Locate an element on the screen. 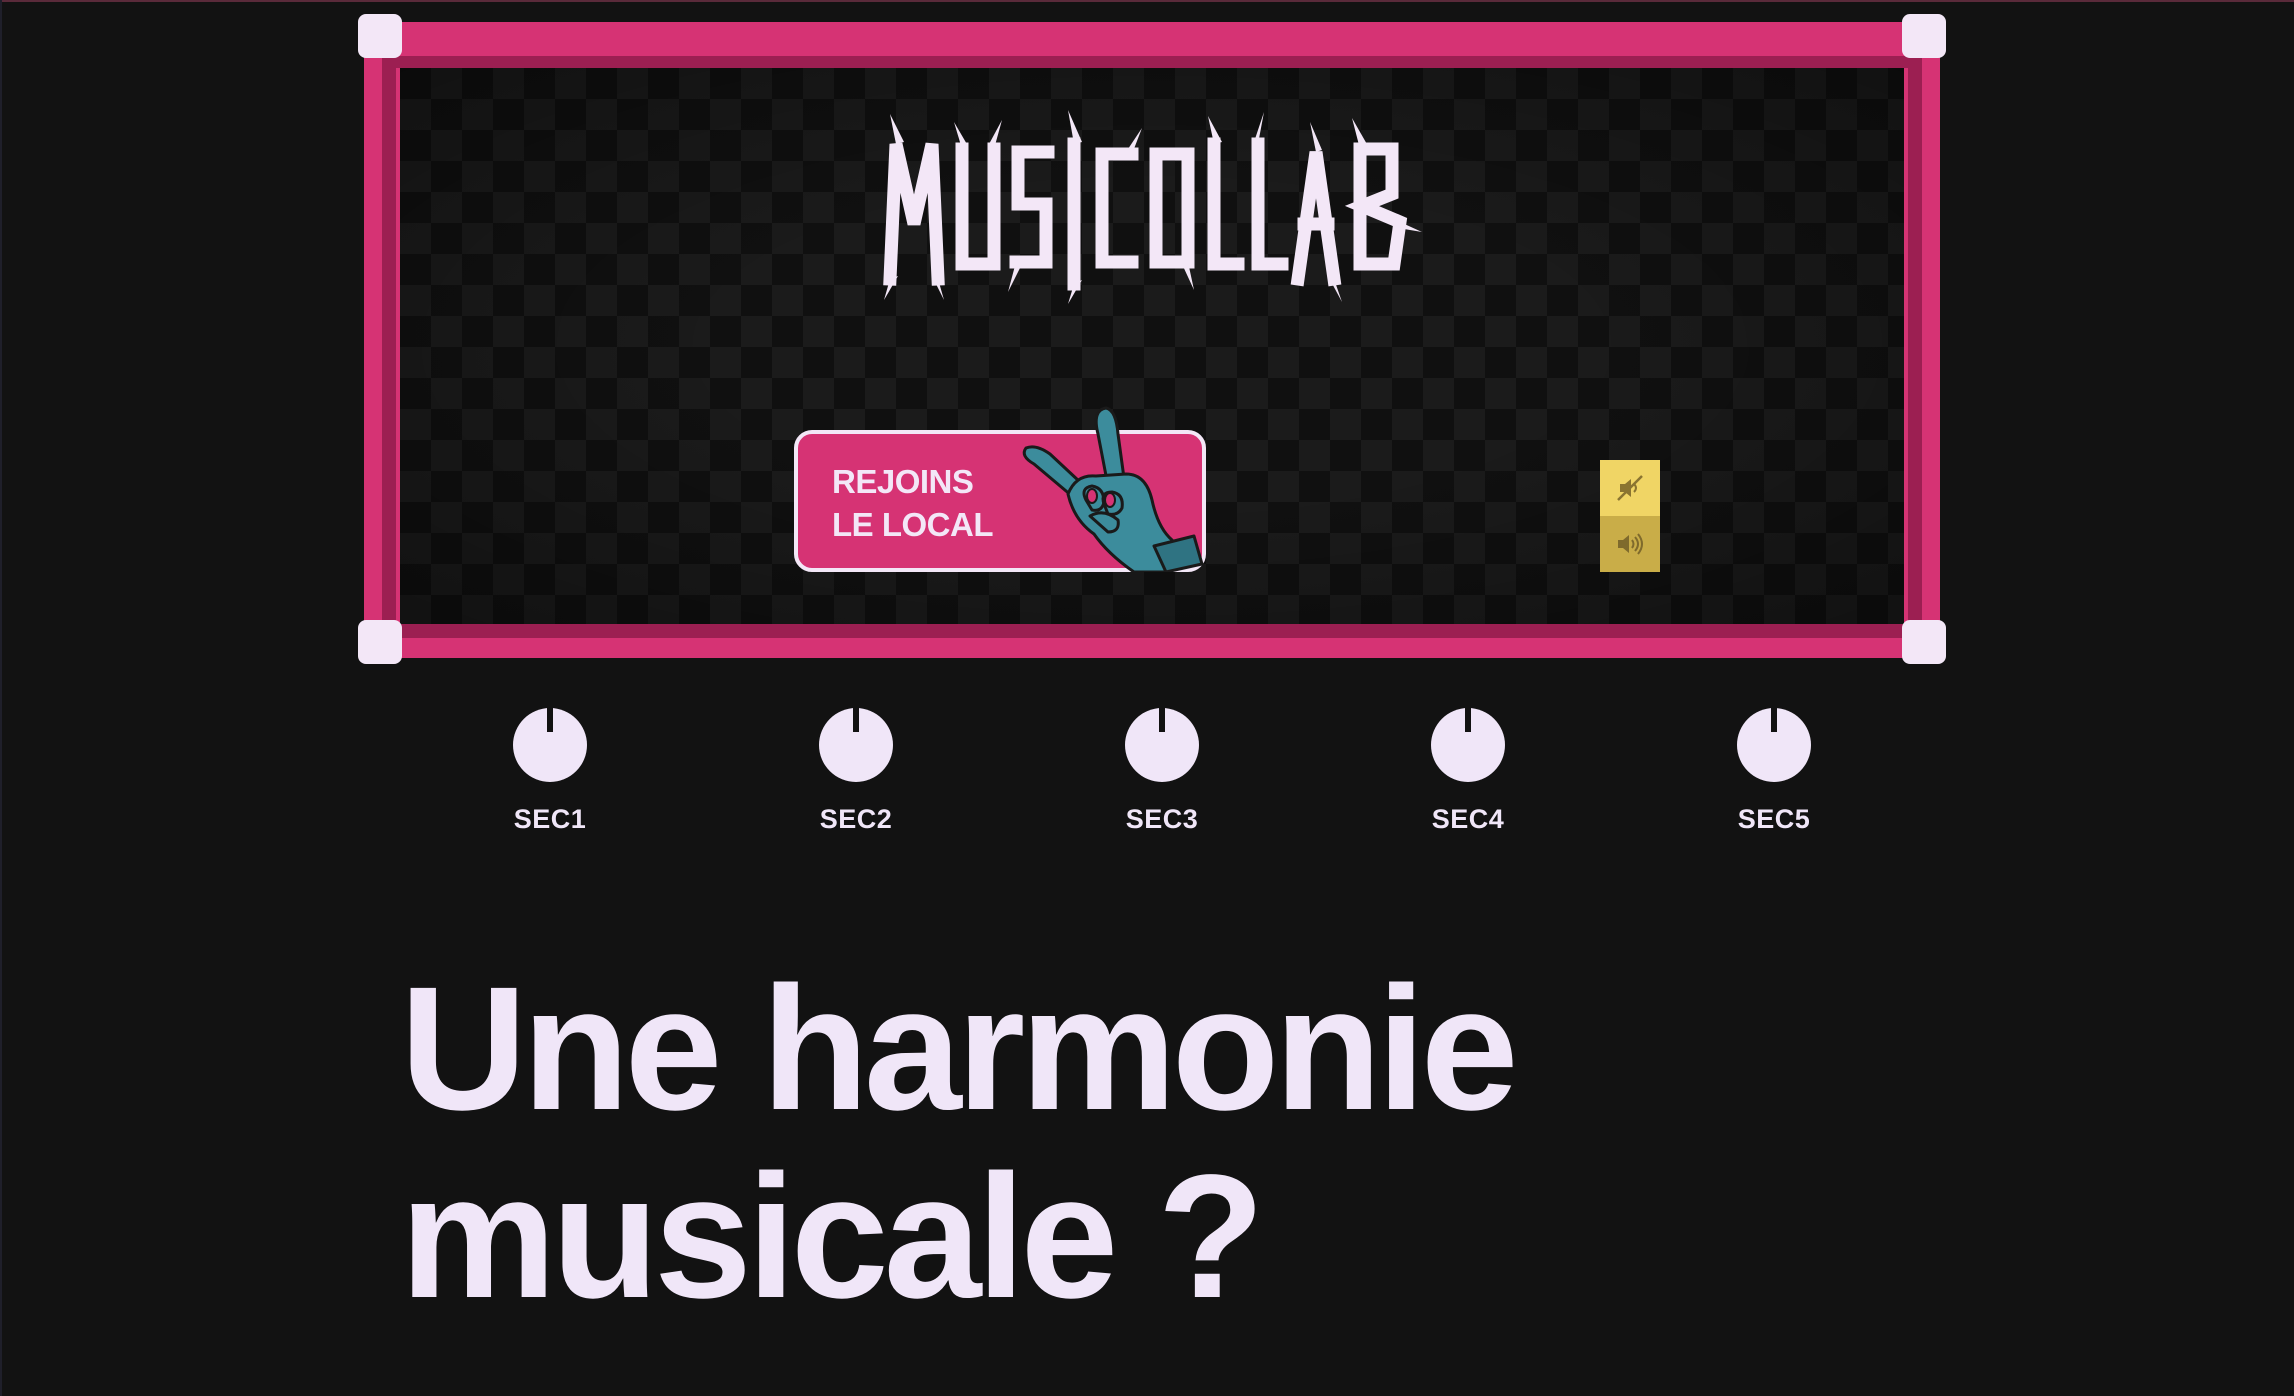 The height and width of the screenshot is (1396, 2294). sound-toggle is located at coordinates (1630, 516).